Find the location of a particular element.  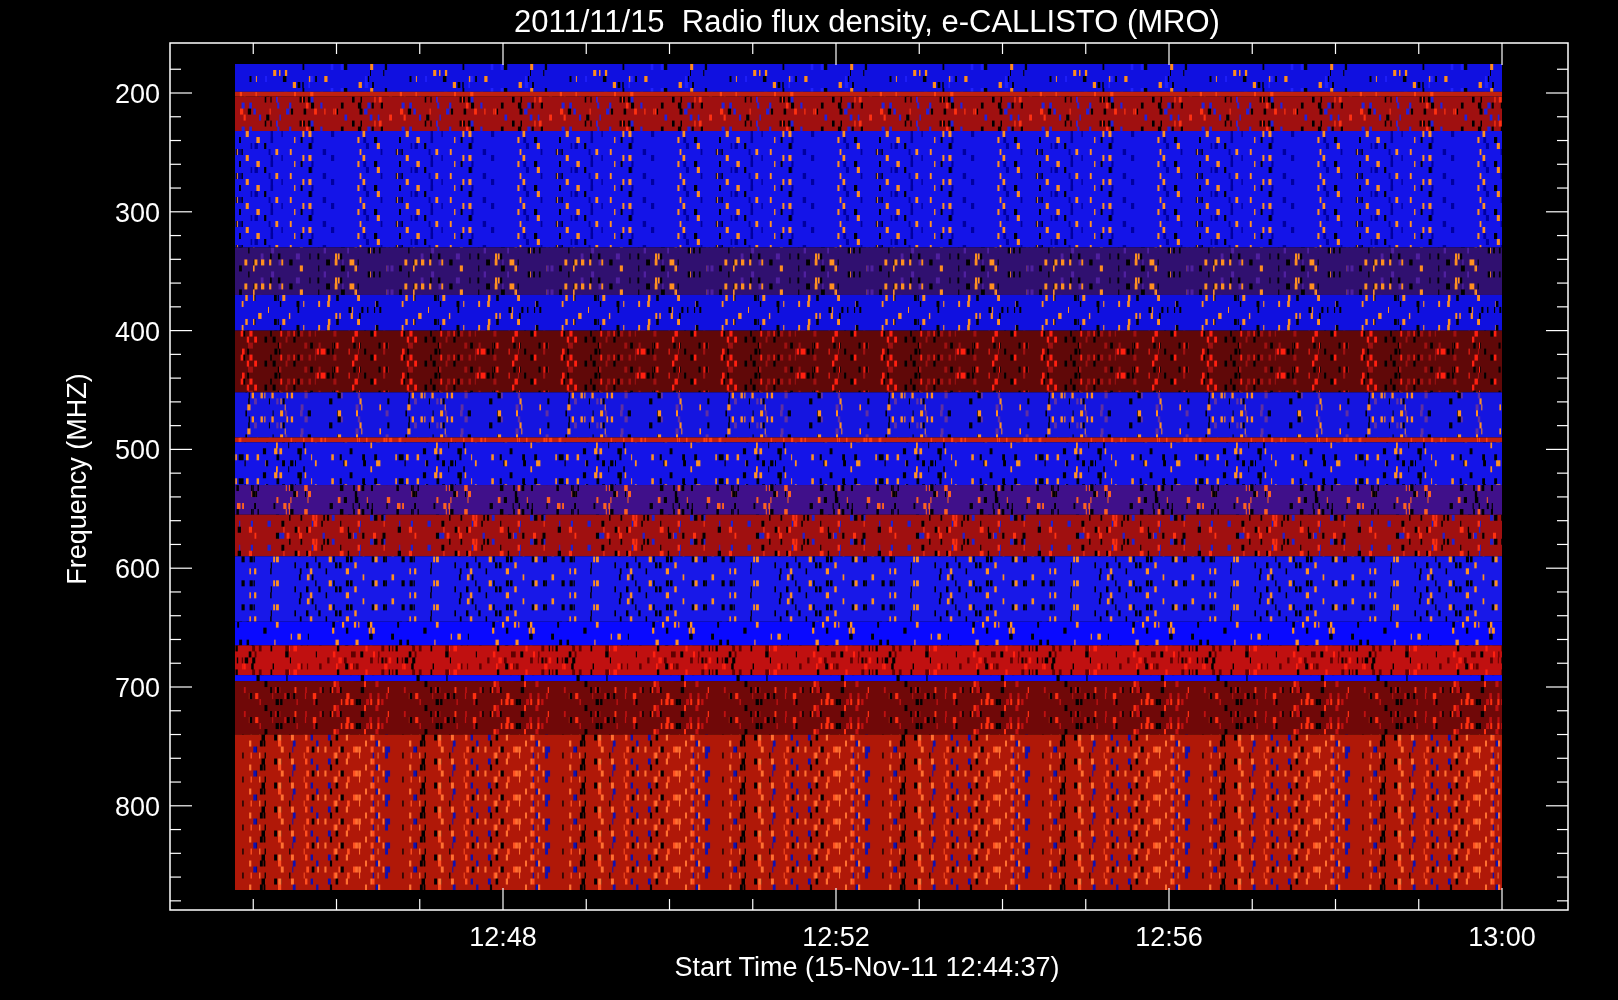

y-tick-label: 700 is located at coordinates (137, 688).